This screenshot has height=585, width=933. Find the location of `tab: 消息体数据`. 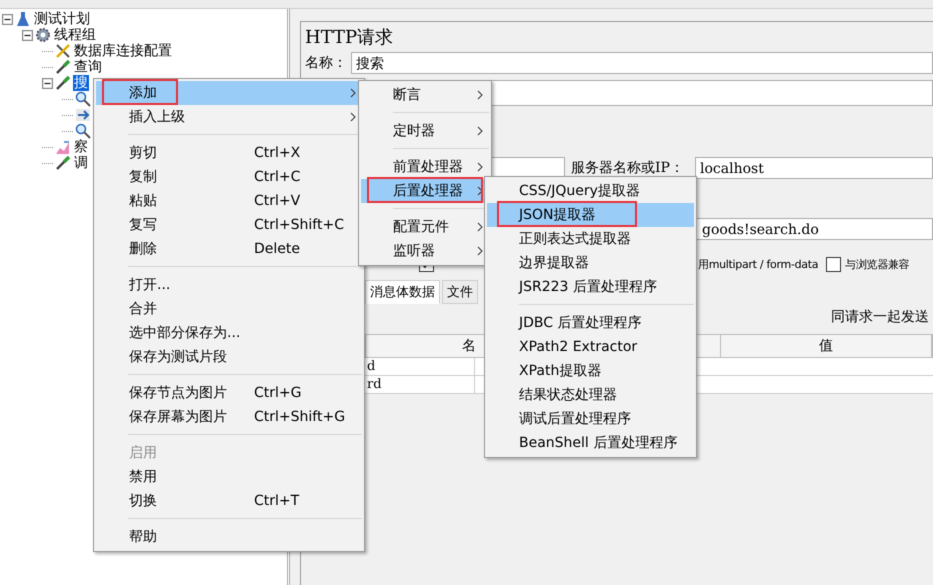

tab: 消息体数据 is located at coordinates (402, 292).